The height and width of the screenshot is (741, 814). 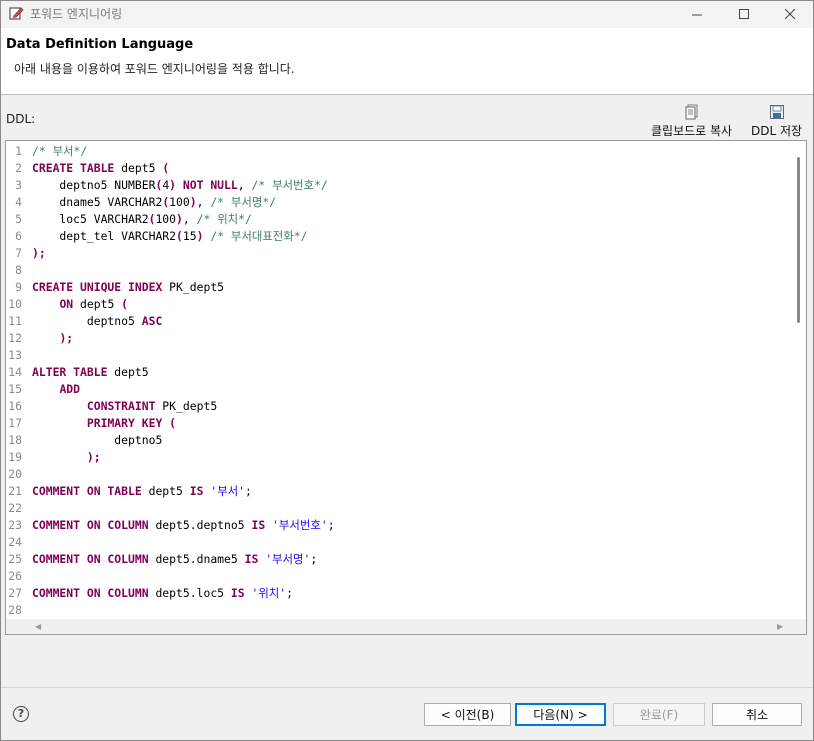 What do you see at coordinates (776, 121) in the screenshot?
I see `save-ddl-button: DDL 저장` at bounding box center [776, 121].